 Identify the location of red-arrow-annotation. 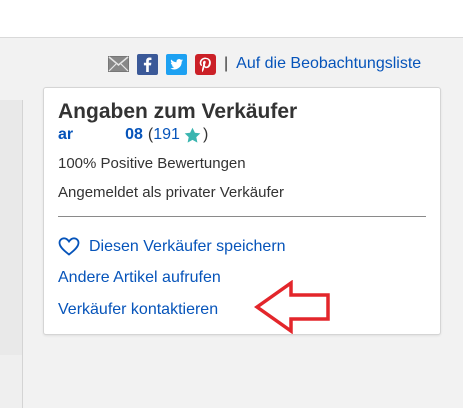
(292, 307).